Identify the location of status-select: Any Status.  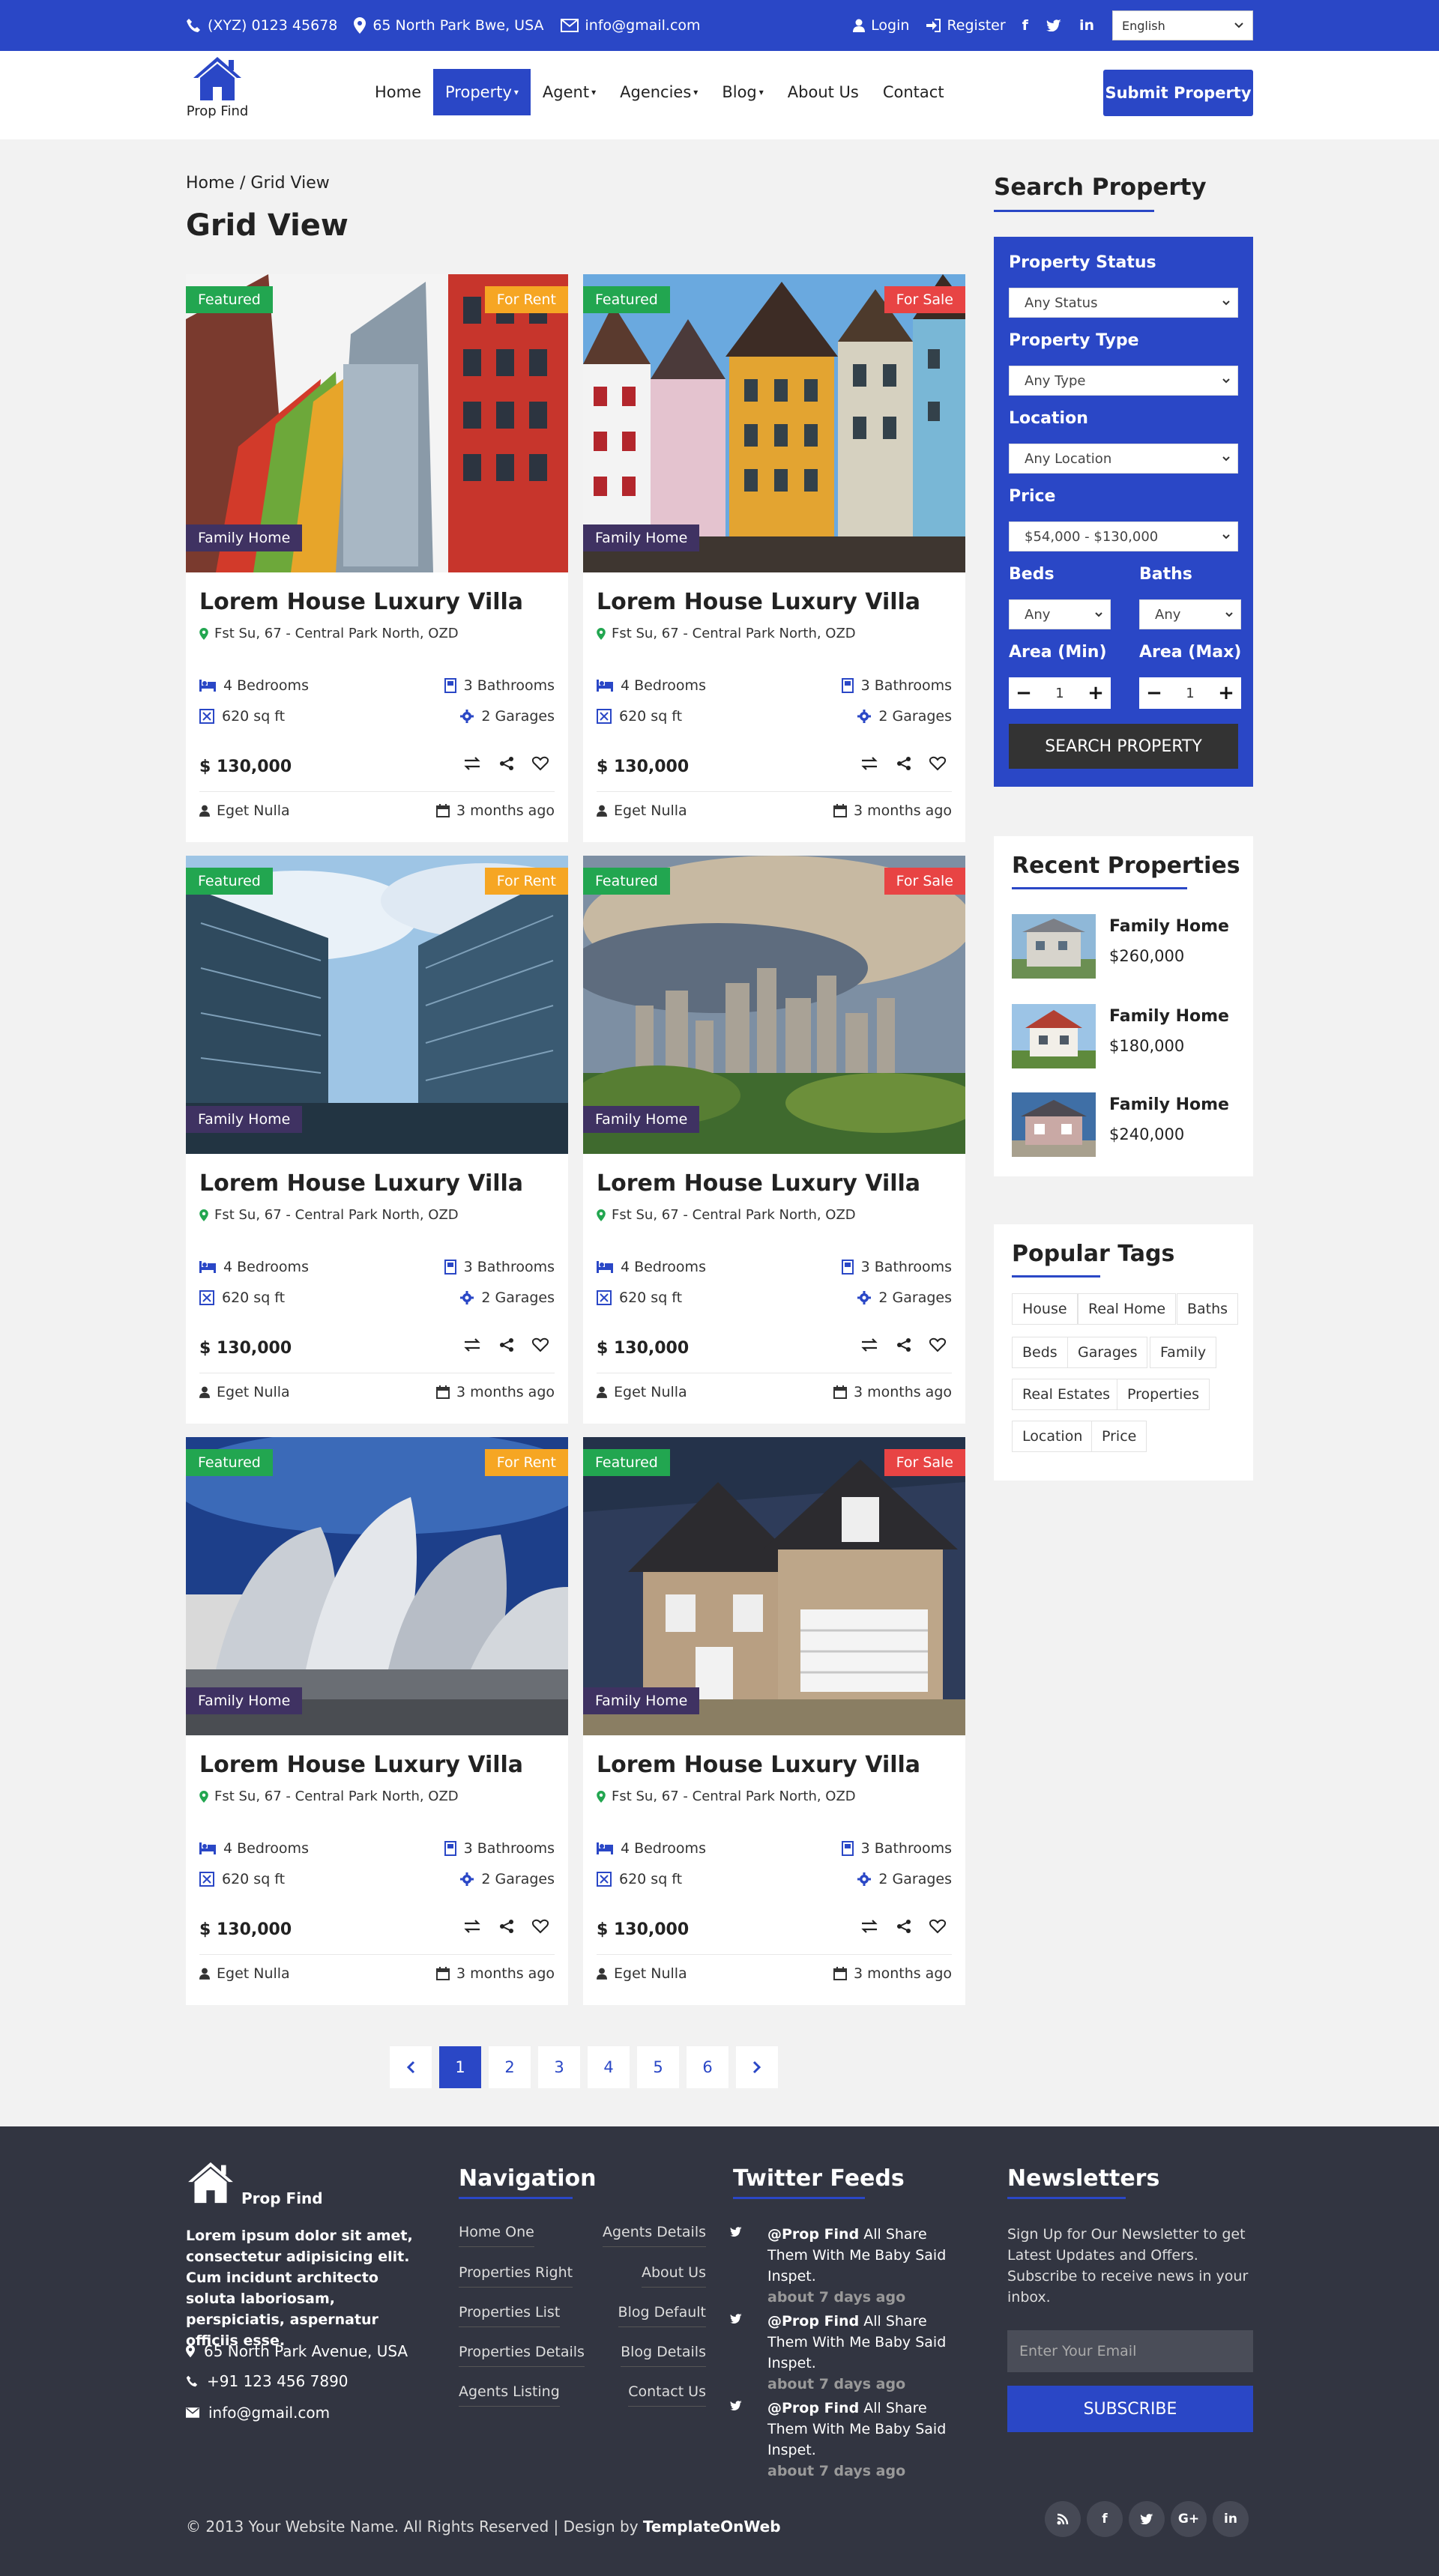
(1123, 303).